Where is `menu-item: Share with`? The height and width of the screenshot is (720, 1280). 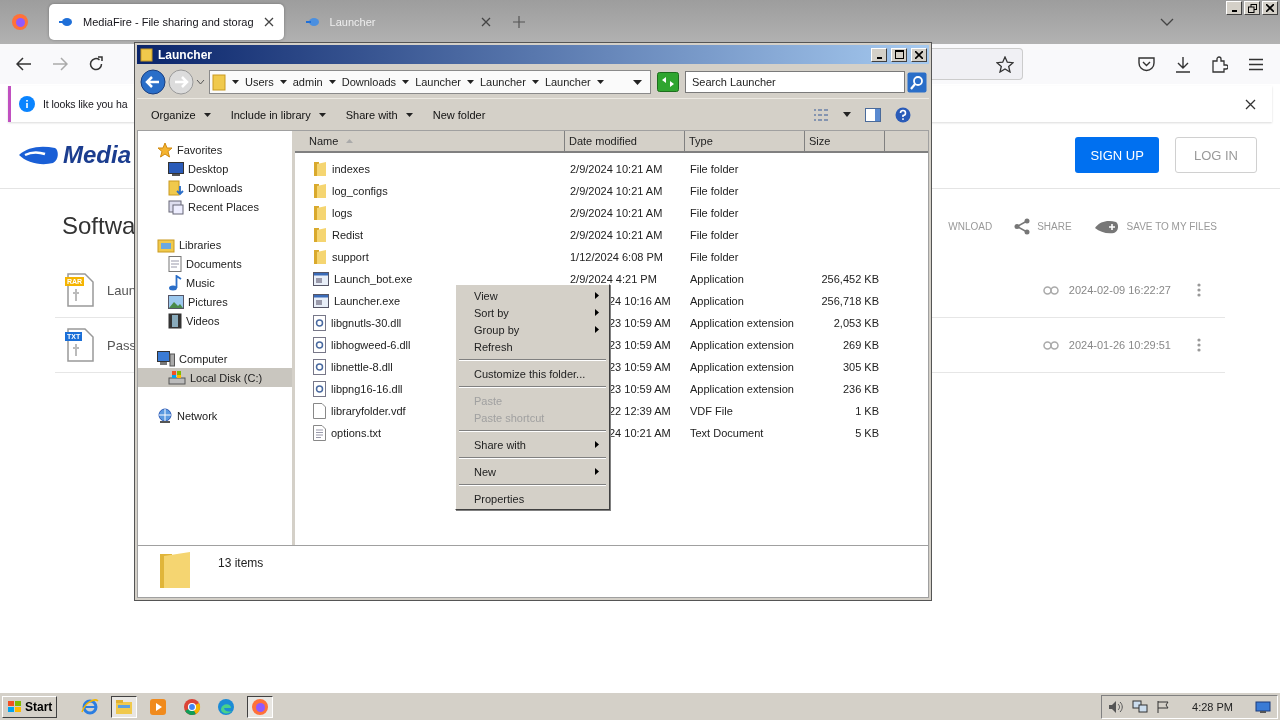 menu-item: Share with is located at coordinates (532, 444).